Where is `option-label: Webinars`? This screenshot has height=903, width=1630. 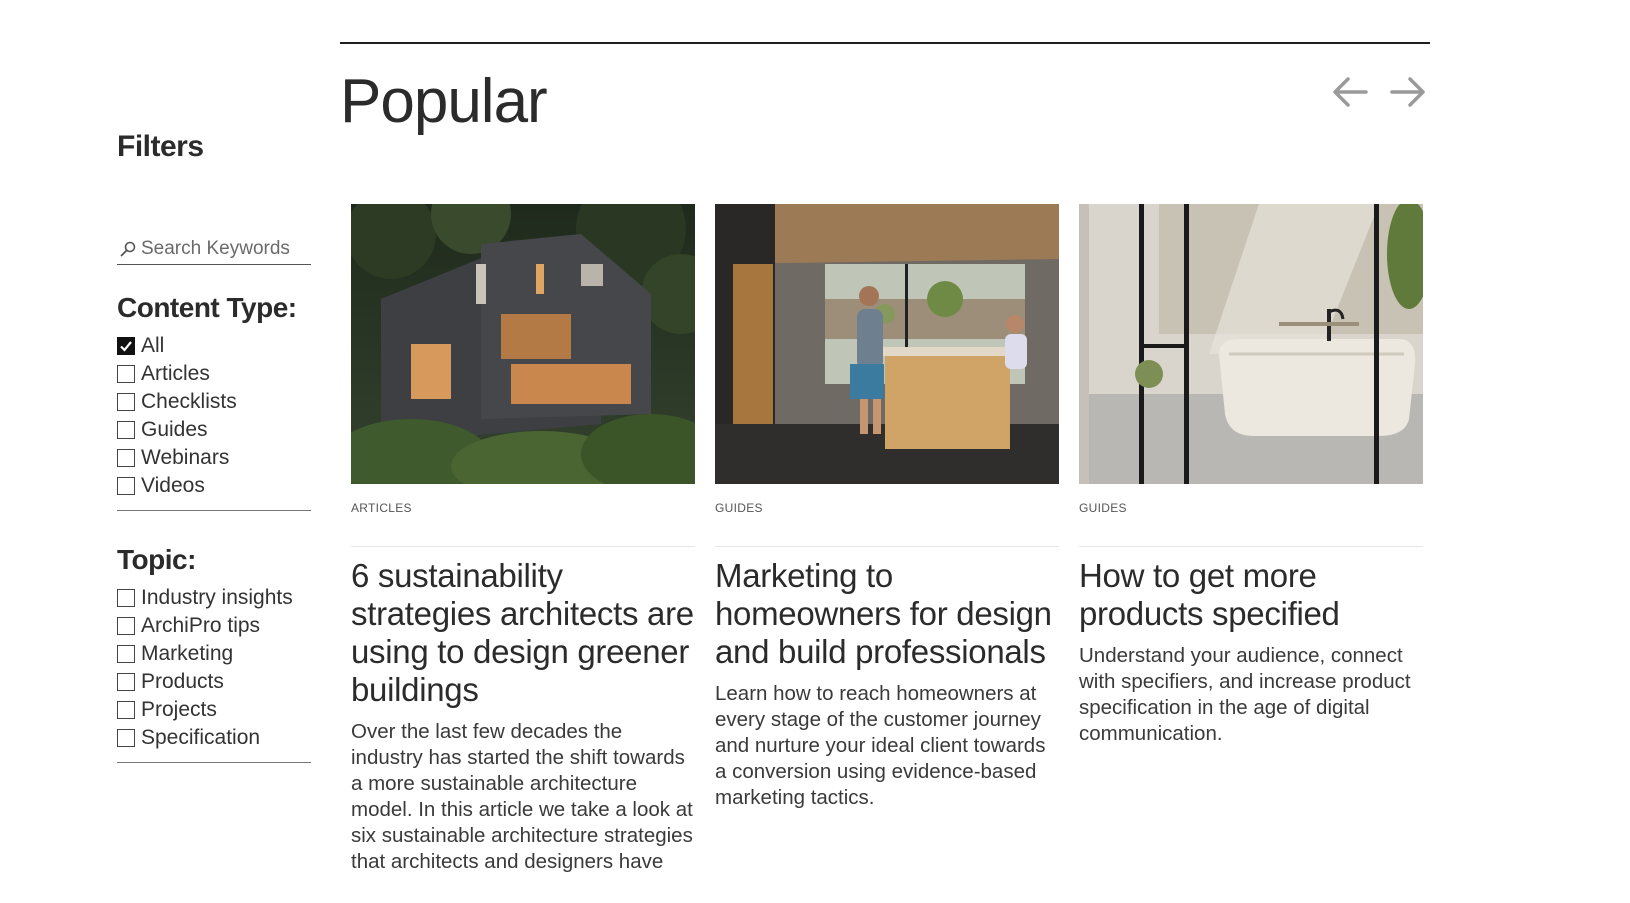 option-label: Webinars is located at coordinates (185, 457).